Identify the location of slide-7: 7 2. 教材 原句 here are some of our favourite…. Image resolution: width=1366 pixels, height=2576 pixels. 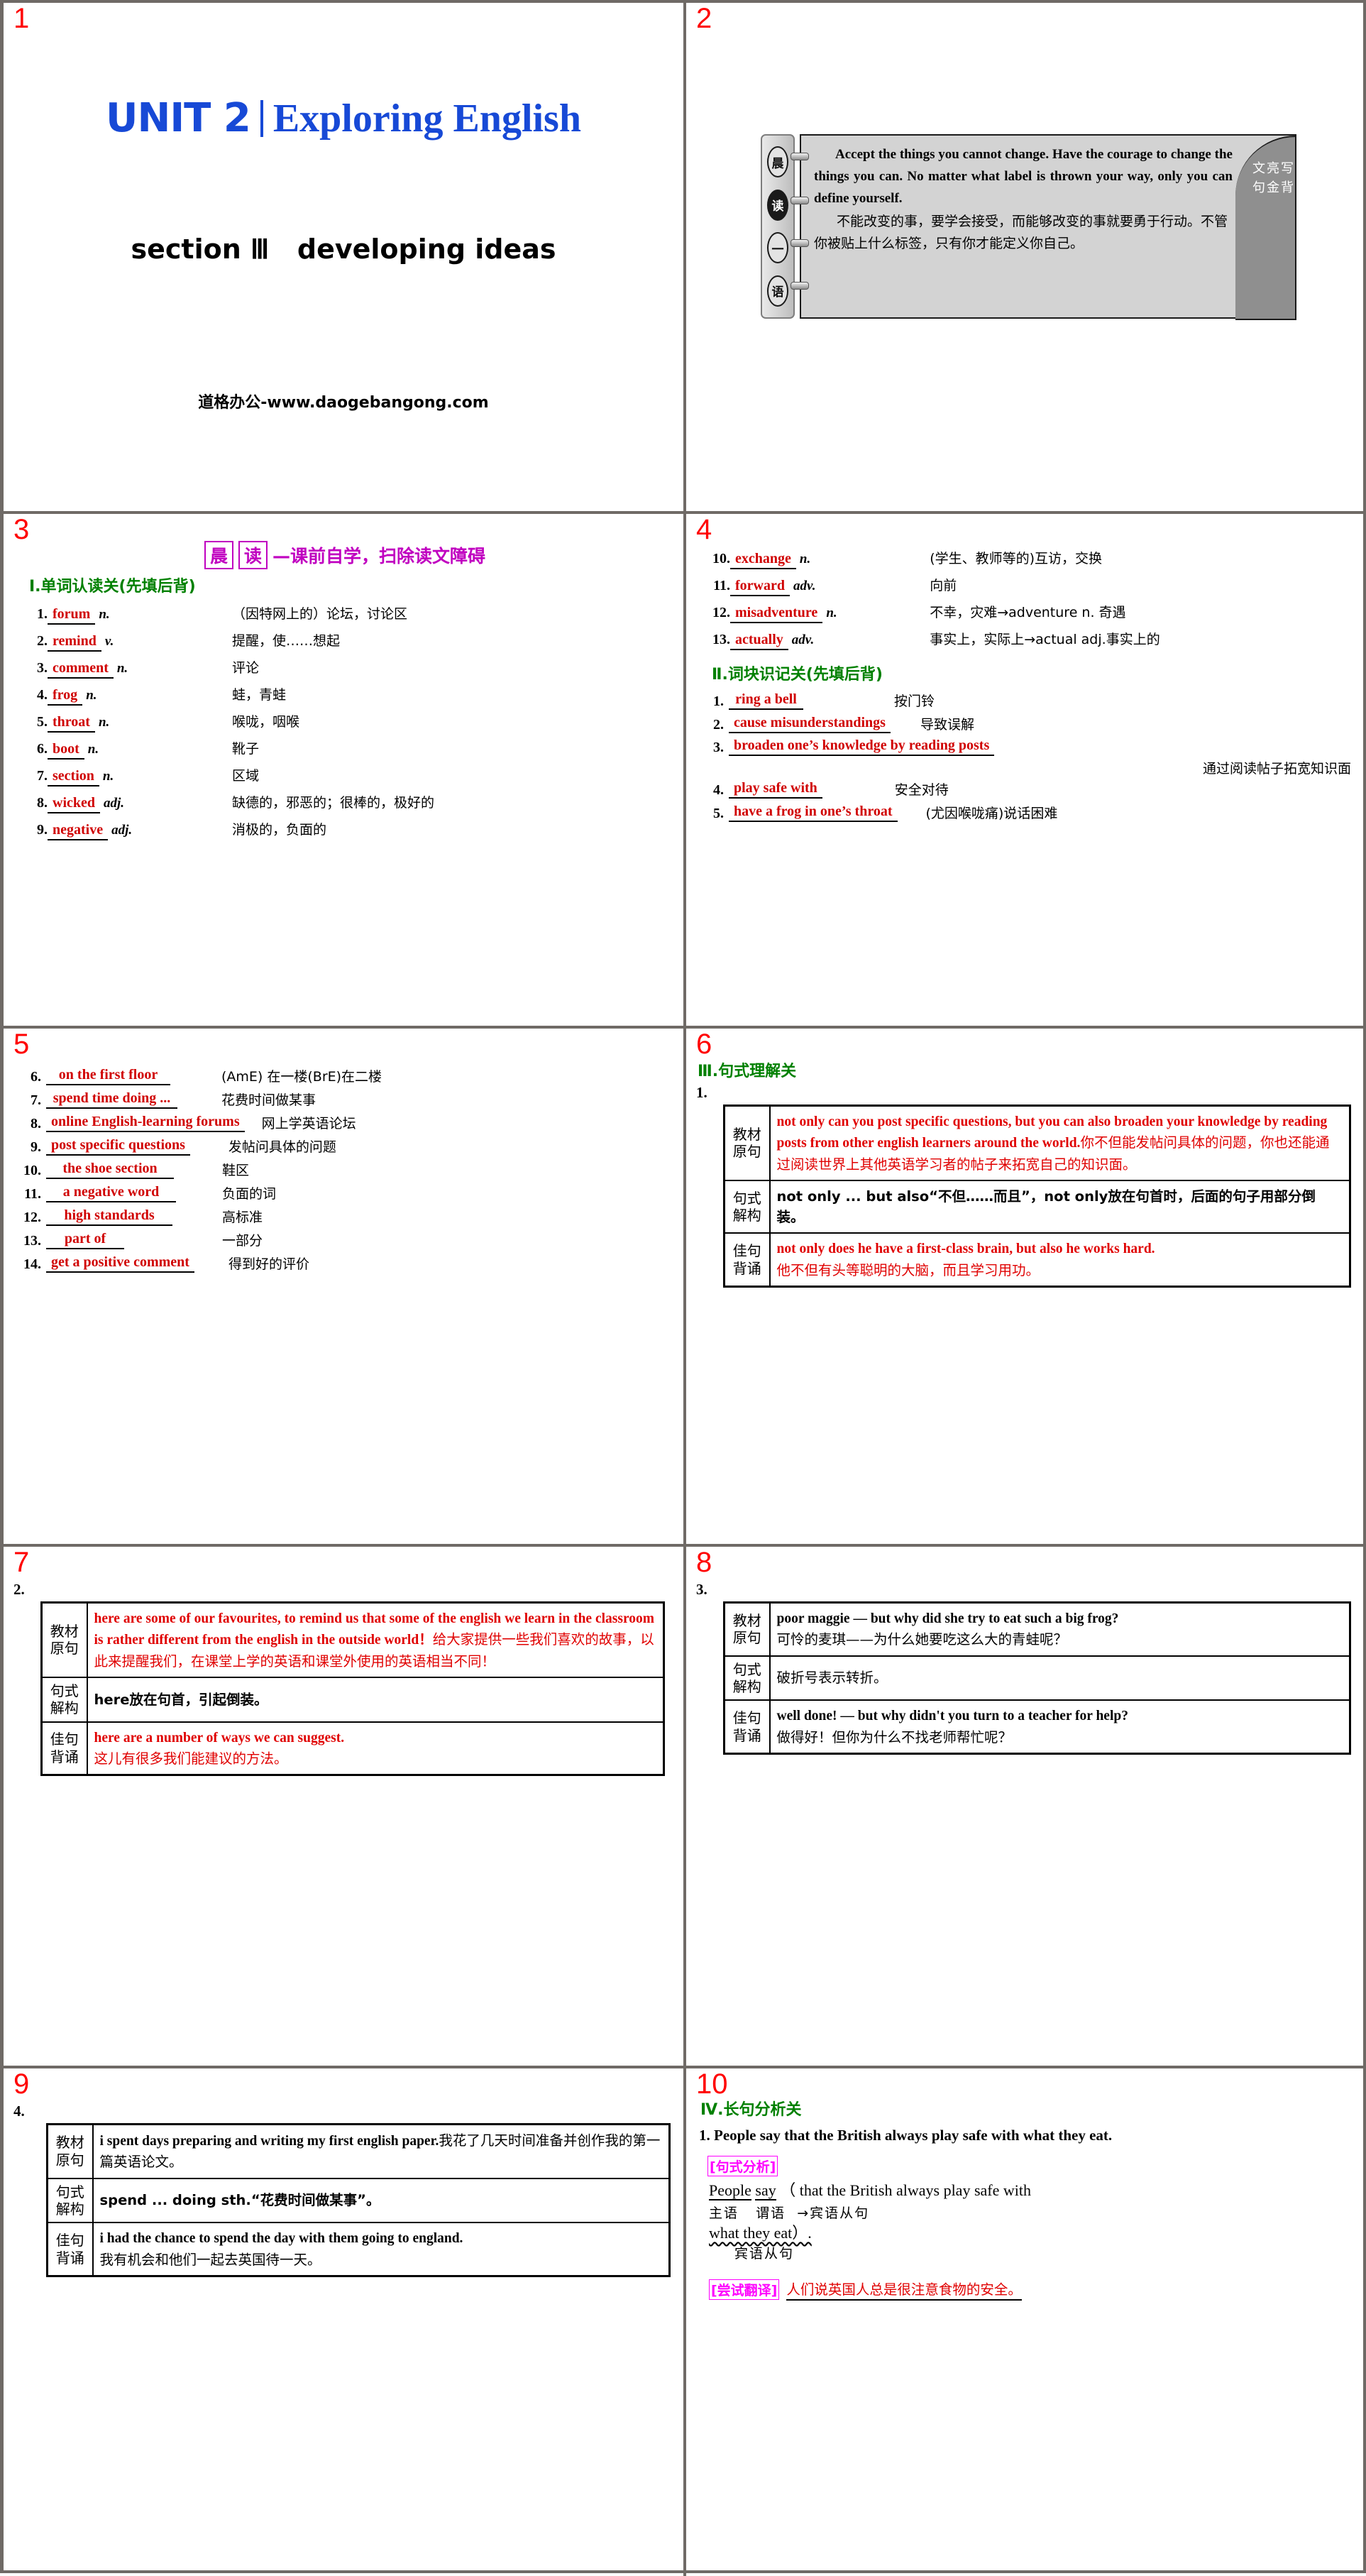
(345, 1808).